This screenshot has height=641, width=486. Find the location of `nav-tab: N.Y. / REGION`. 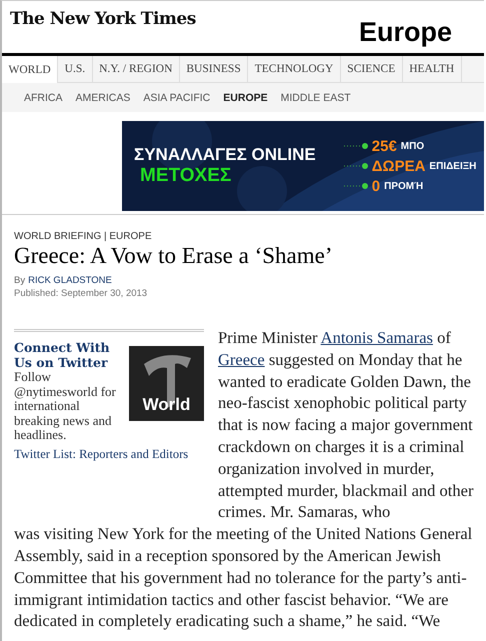

nav-tab: N.Y. / REGION is located at coordinates (136, 69).